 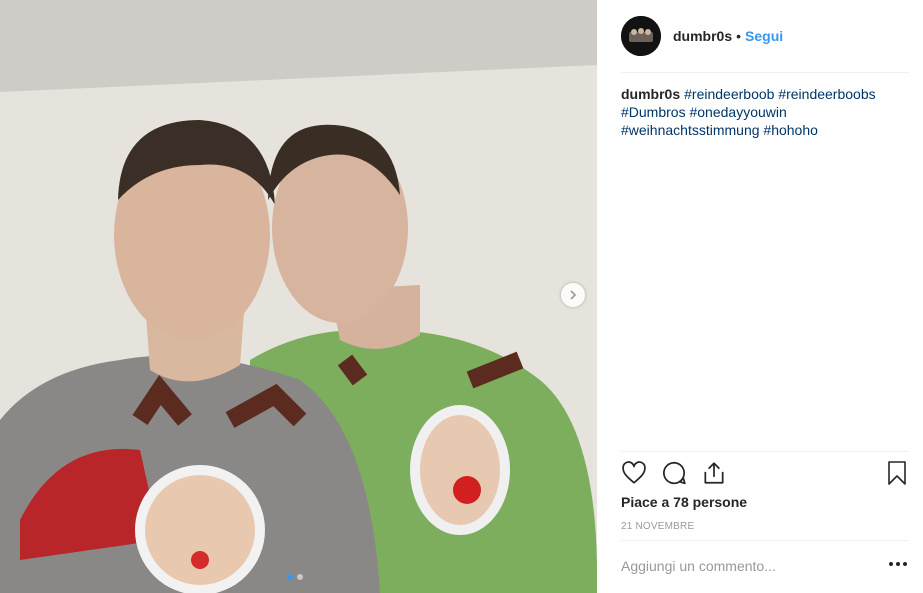 I want to click on post-actions, so click(x=765, y=475).